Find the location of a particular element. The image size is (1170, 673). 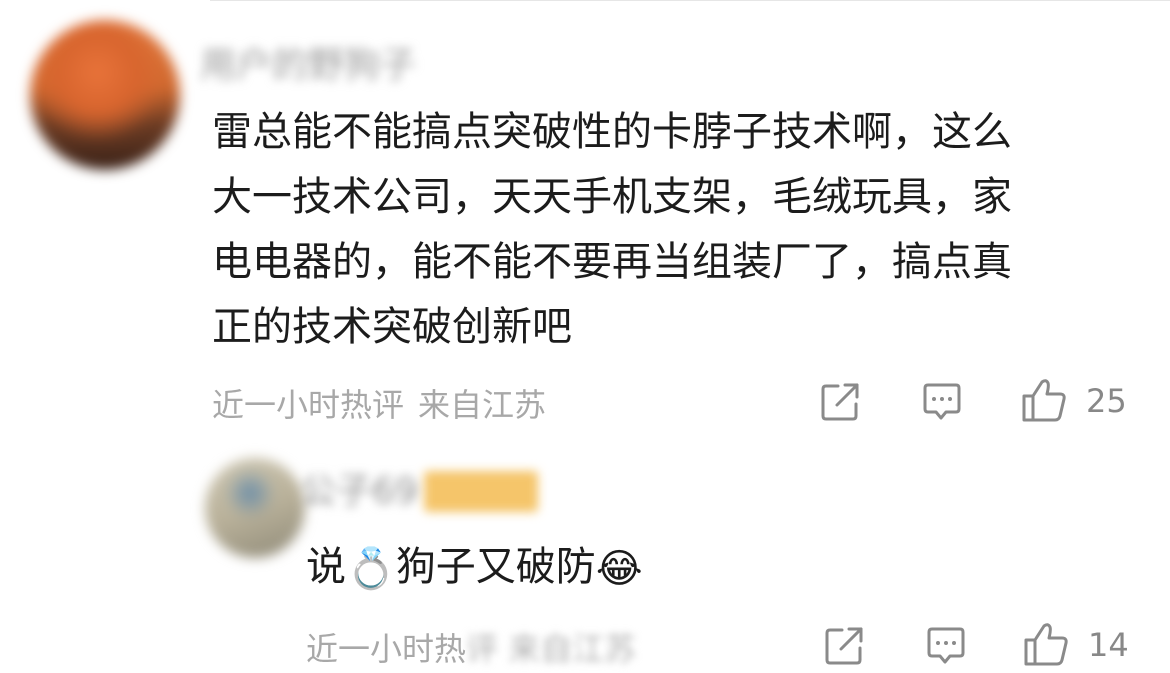

username-text: 公子69 is located at coordinates (359, 491).